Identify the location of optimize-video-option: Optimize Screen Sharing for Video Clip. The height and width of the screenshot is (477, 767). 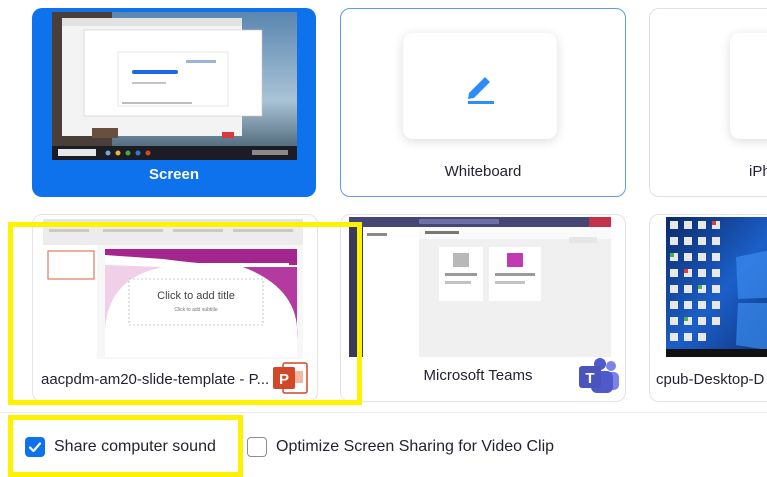
(400, 447).